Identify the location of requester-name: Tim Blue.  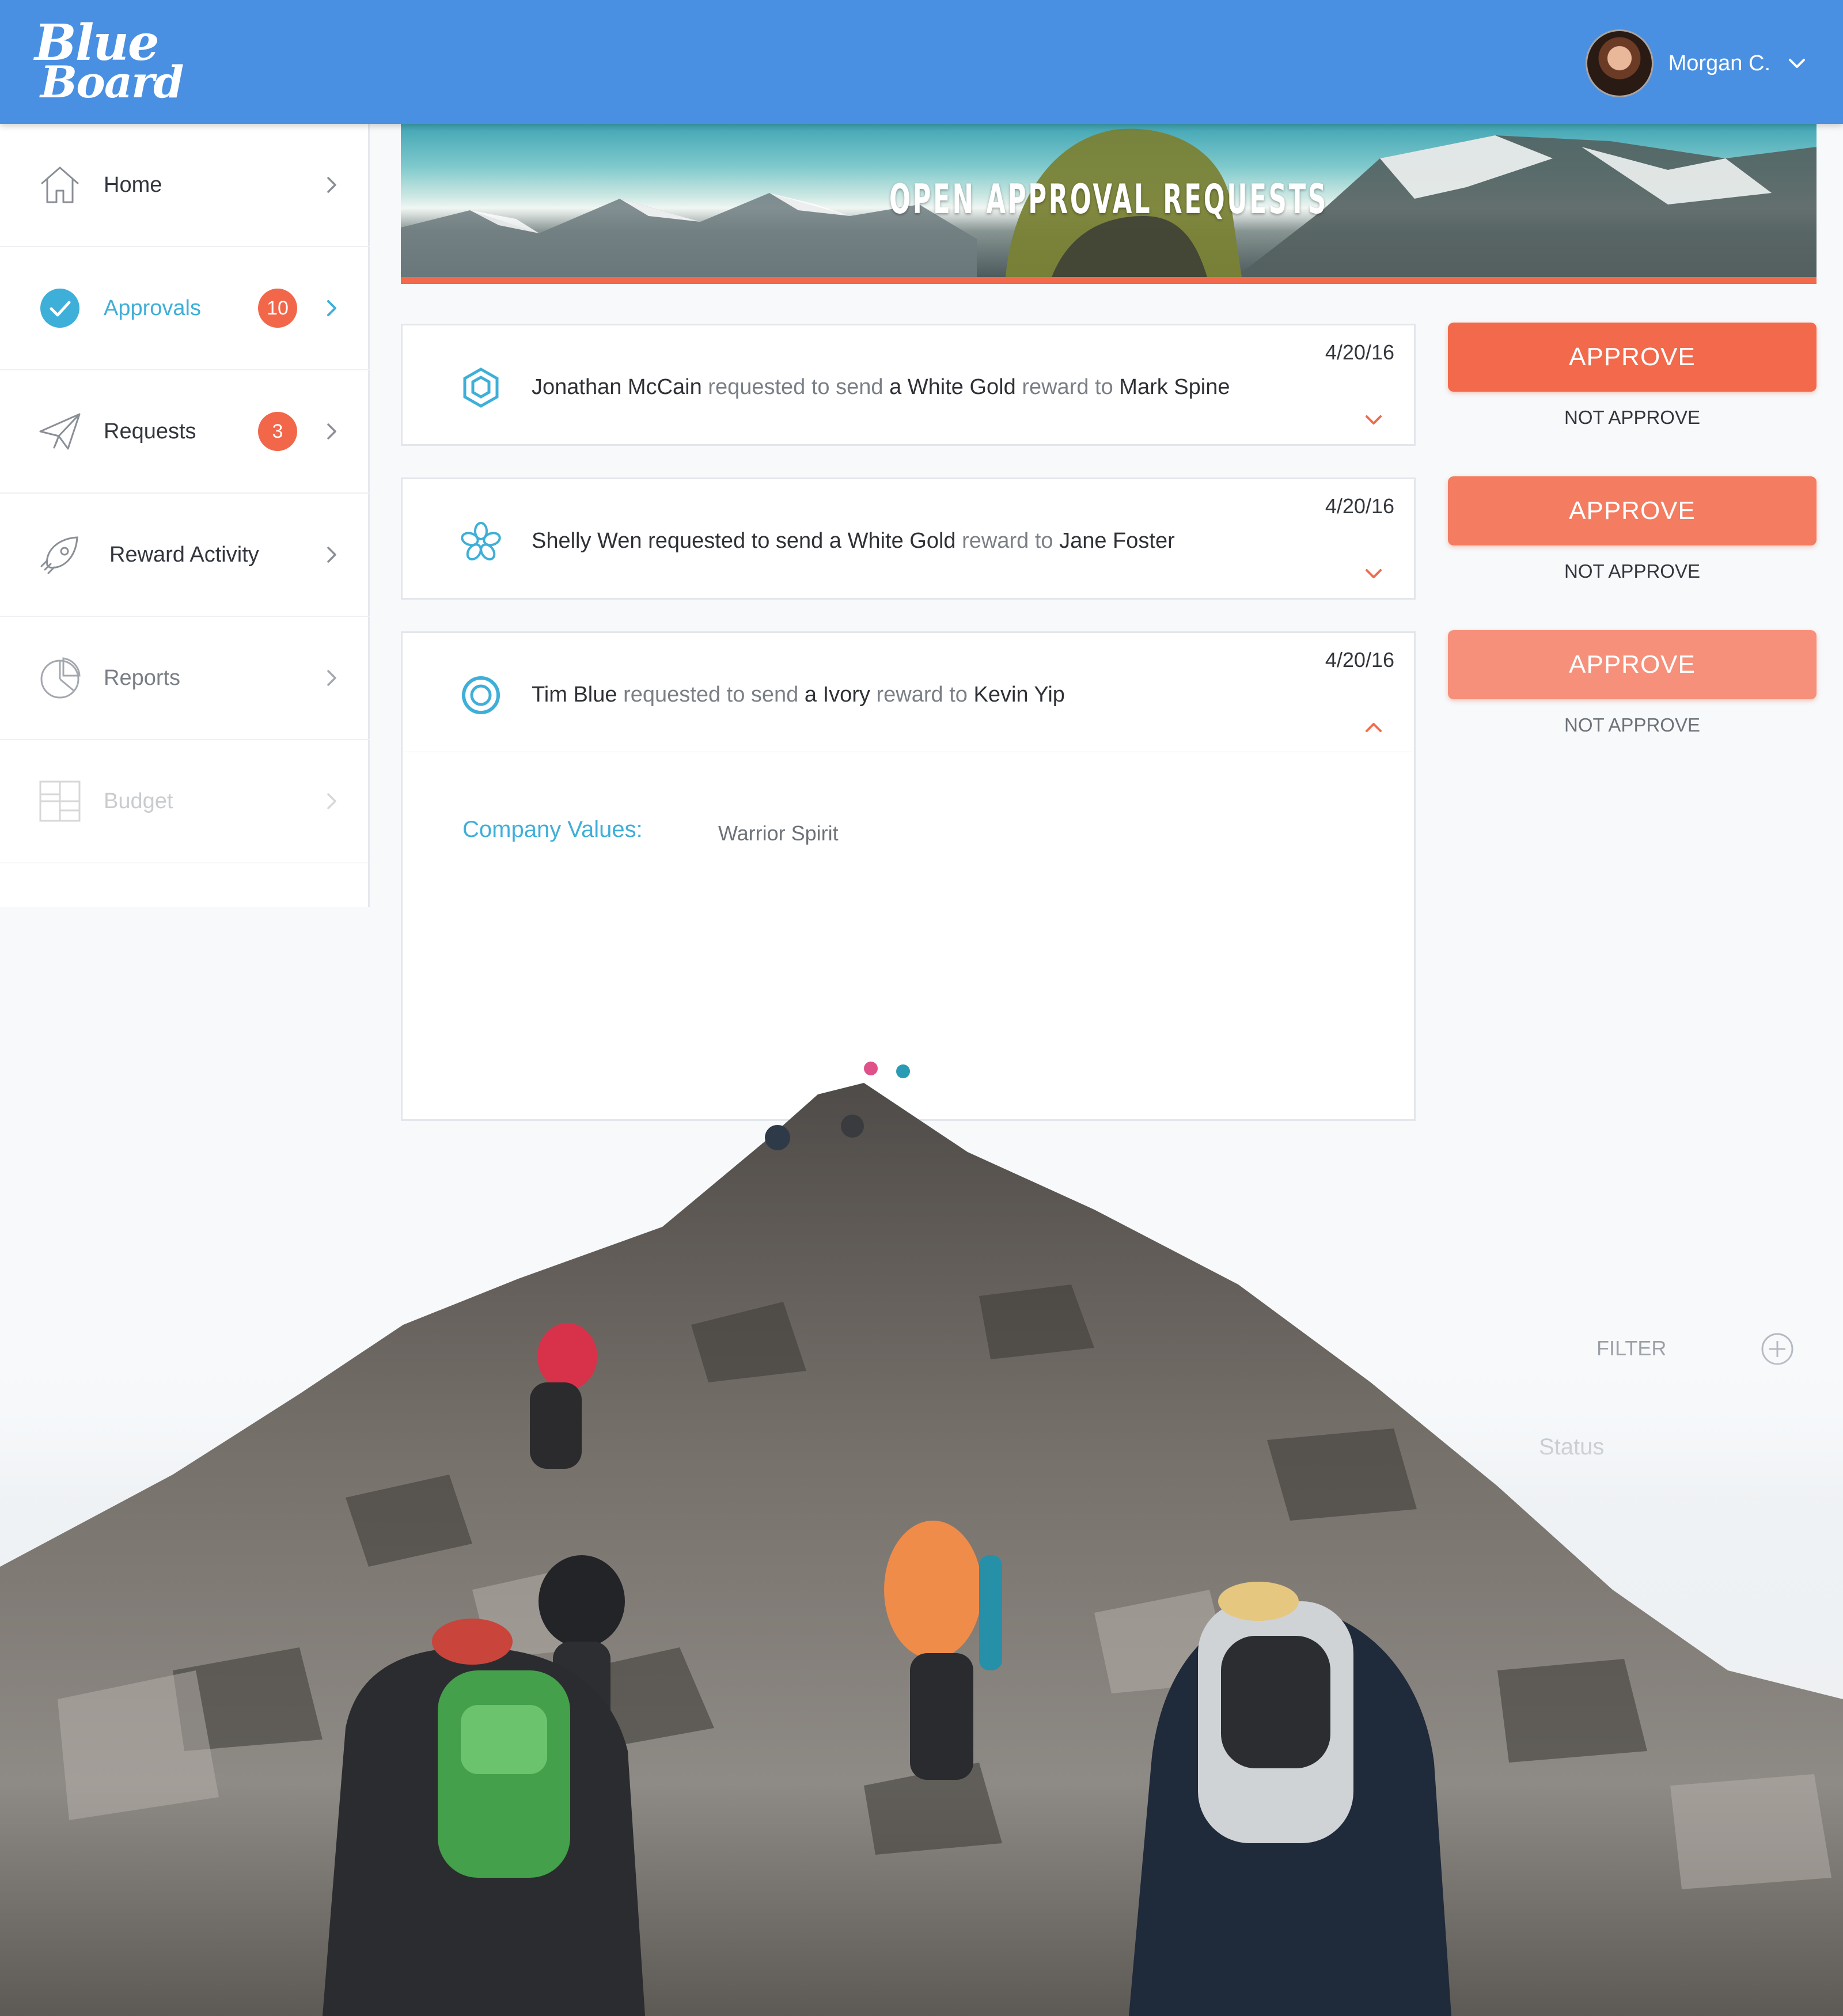
(574, 695).